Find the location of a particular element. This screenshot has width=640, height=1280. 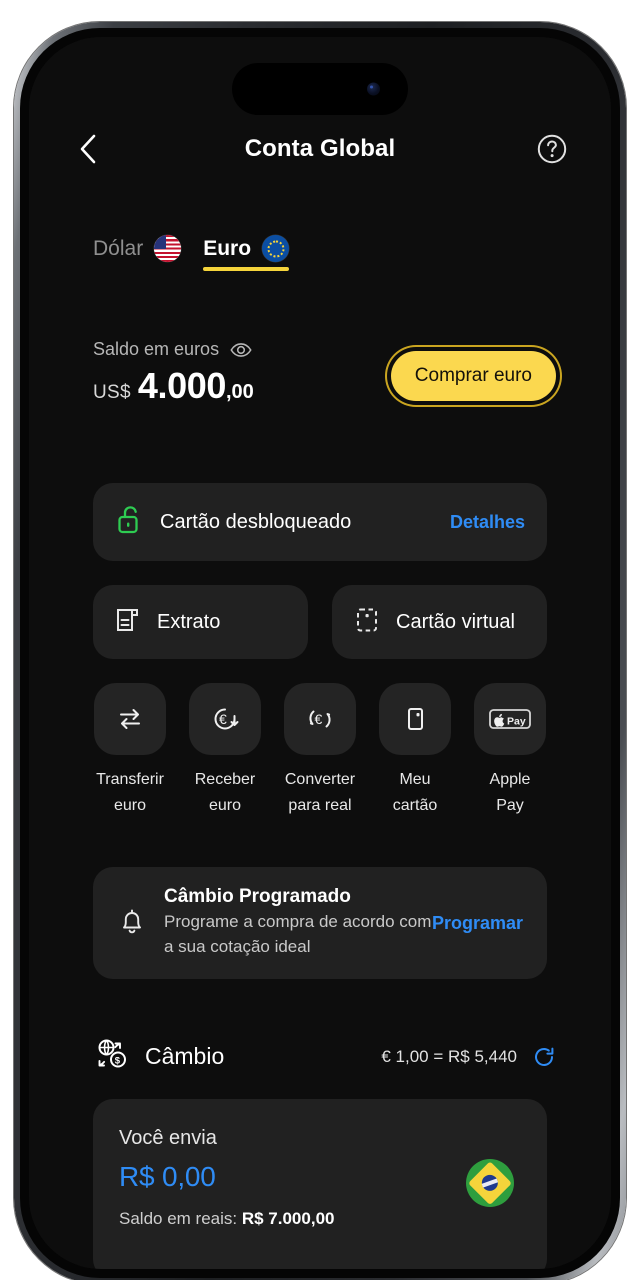

send-balance-prefix: Saldo em reais: is located at coordinates (180, 1218).